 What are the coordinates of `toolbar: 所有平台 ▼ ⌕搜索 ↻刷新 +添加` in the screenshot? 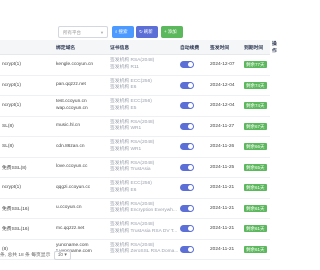 It's located at (135, 33).